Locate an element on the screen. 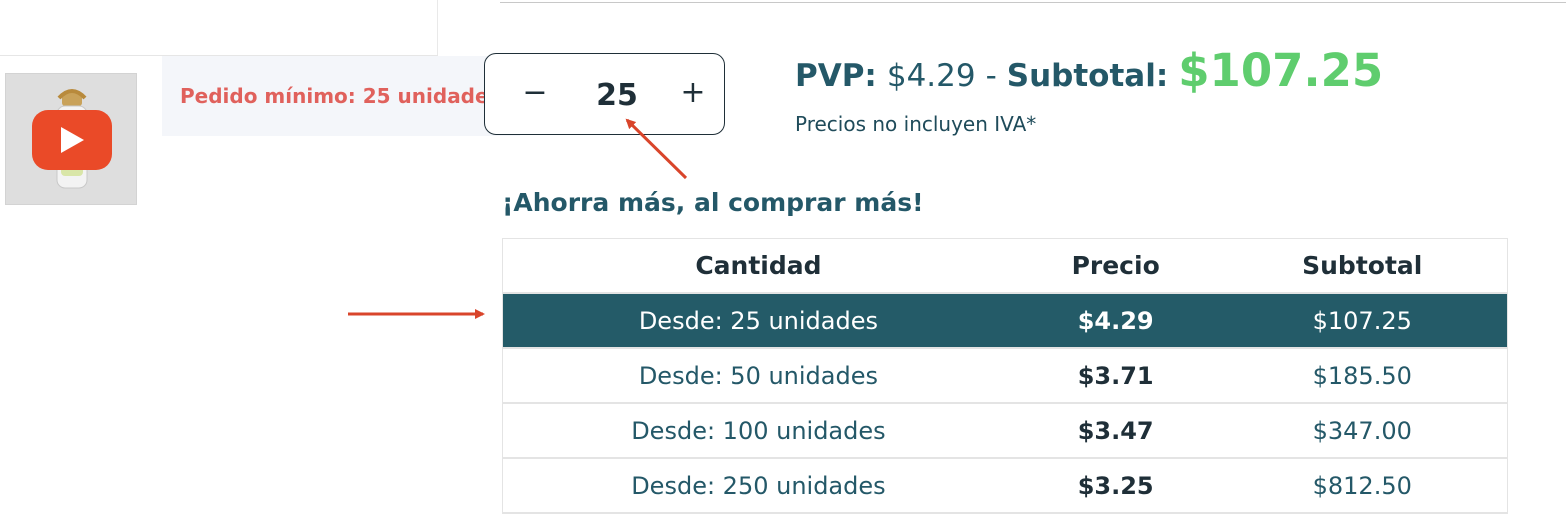 The width and height of the screenshot is (1566, 520). column-header: Precio is located at coordinates (1115, 265).